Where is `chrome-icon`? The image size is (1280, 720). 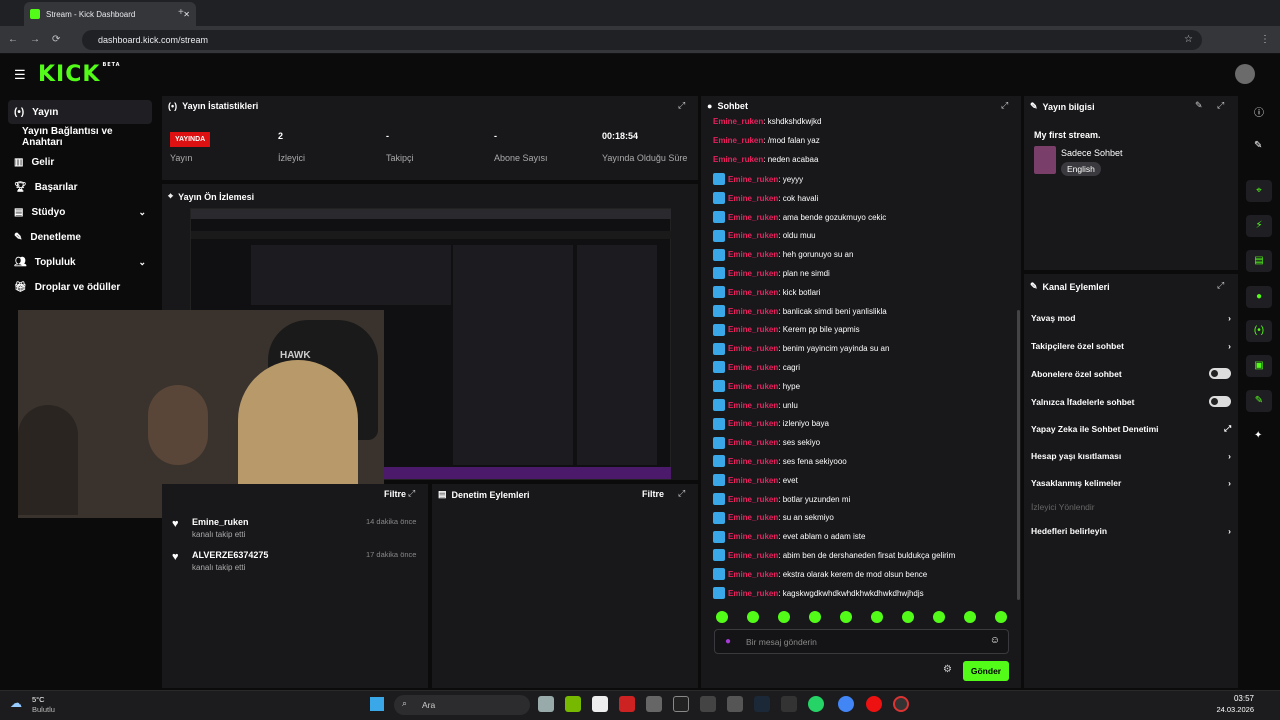 chrome-icon is located at coordinates (846, 704).